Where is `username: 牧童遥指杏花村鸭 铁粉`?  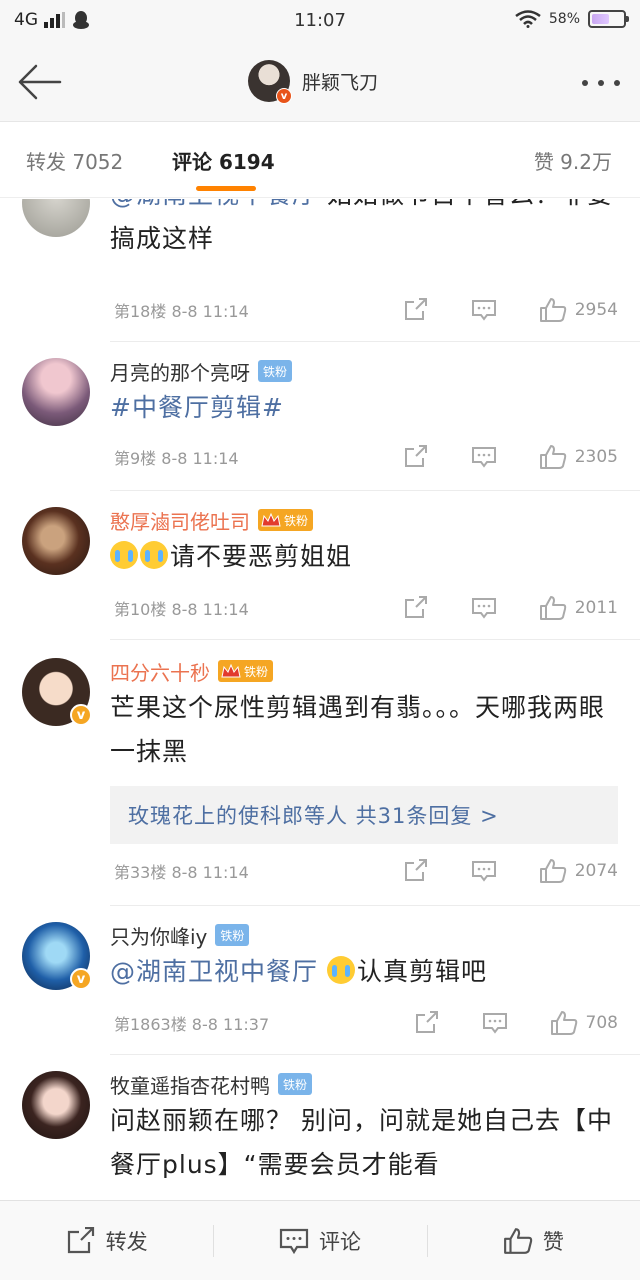
username: 牧童遥指杏花村鸭 铁粉 is located at coordinates (365, 1084).